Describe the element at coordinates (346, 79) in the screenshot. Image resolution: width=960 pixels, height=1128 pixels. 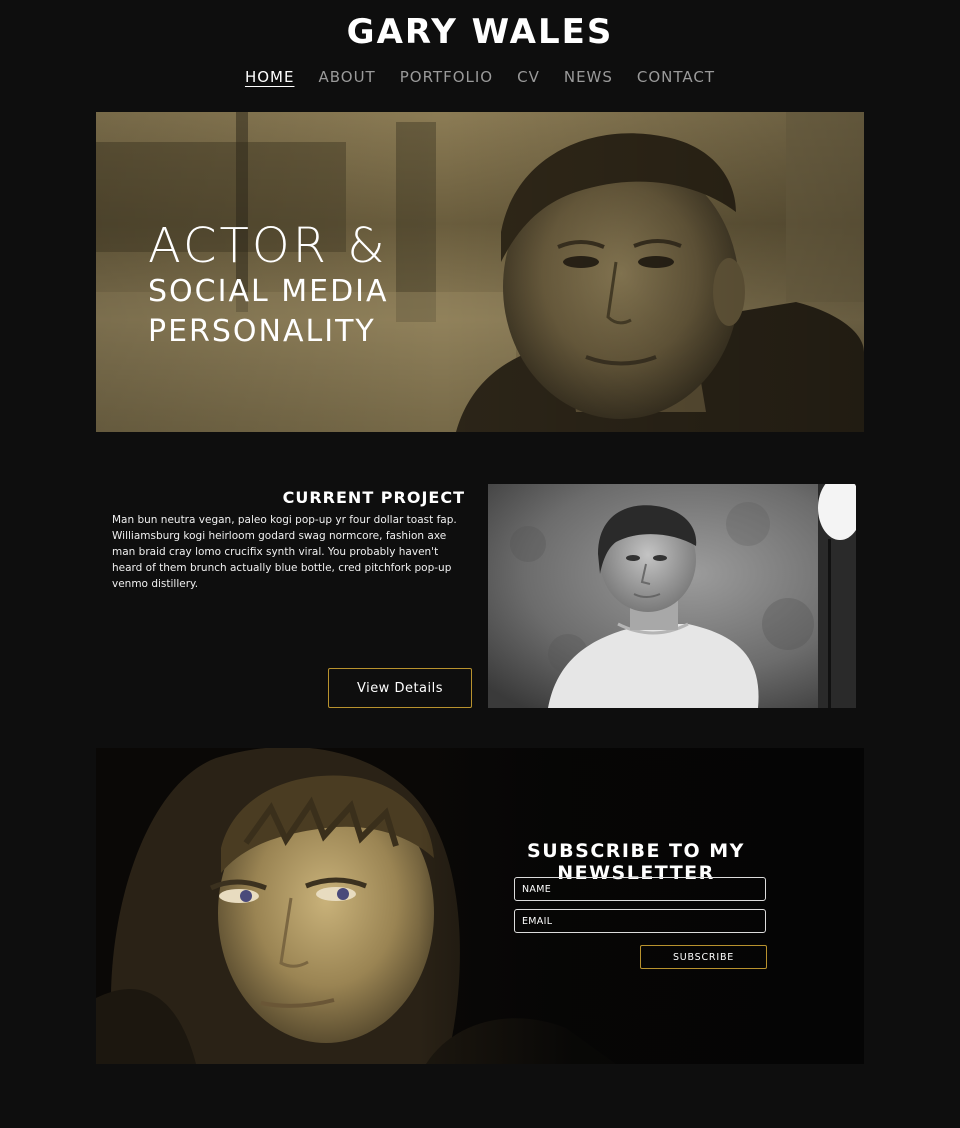
I see `nav-item-about: ABOUT` at that location.